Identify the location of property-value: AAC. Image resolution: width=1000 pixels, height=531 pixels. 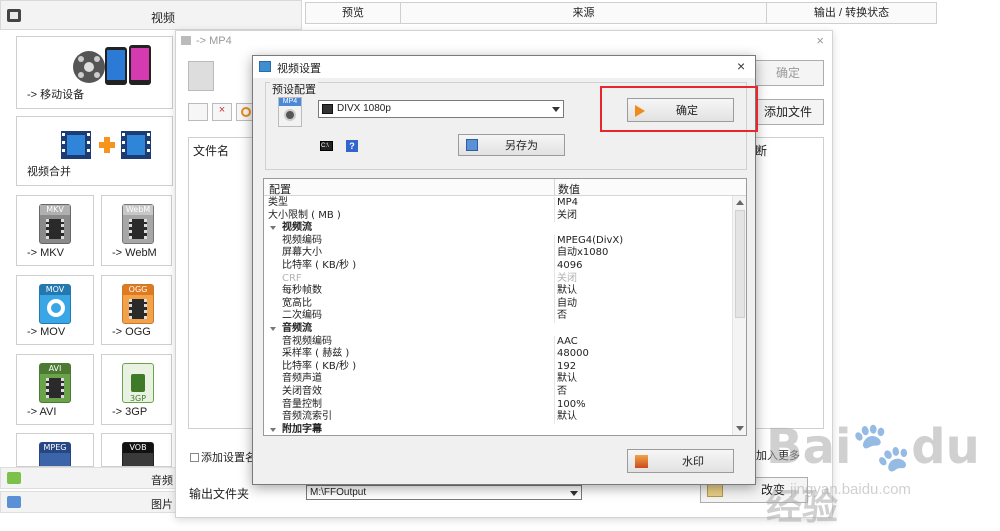
(567, 342).